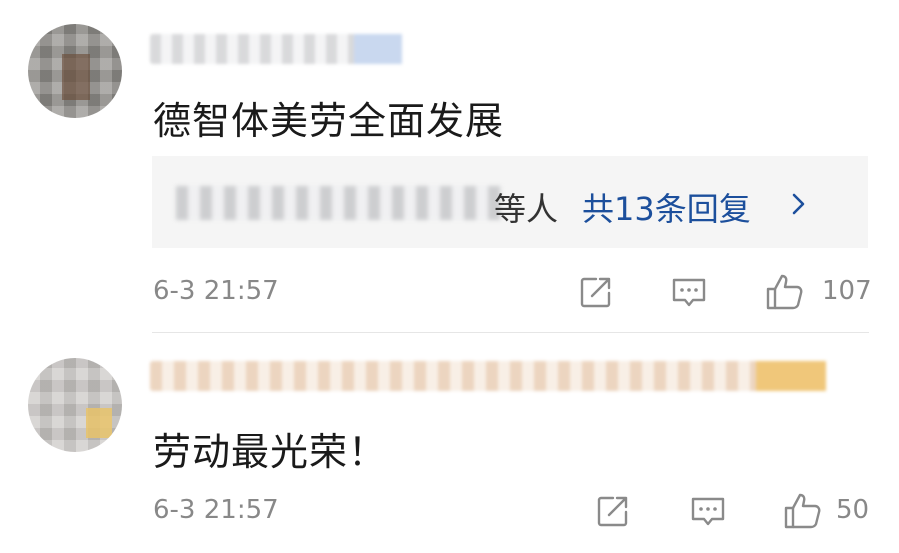 The image size is (899, 553). I want to click on reply-users-blurred, so click(339, 203).